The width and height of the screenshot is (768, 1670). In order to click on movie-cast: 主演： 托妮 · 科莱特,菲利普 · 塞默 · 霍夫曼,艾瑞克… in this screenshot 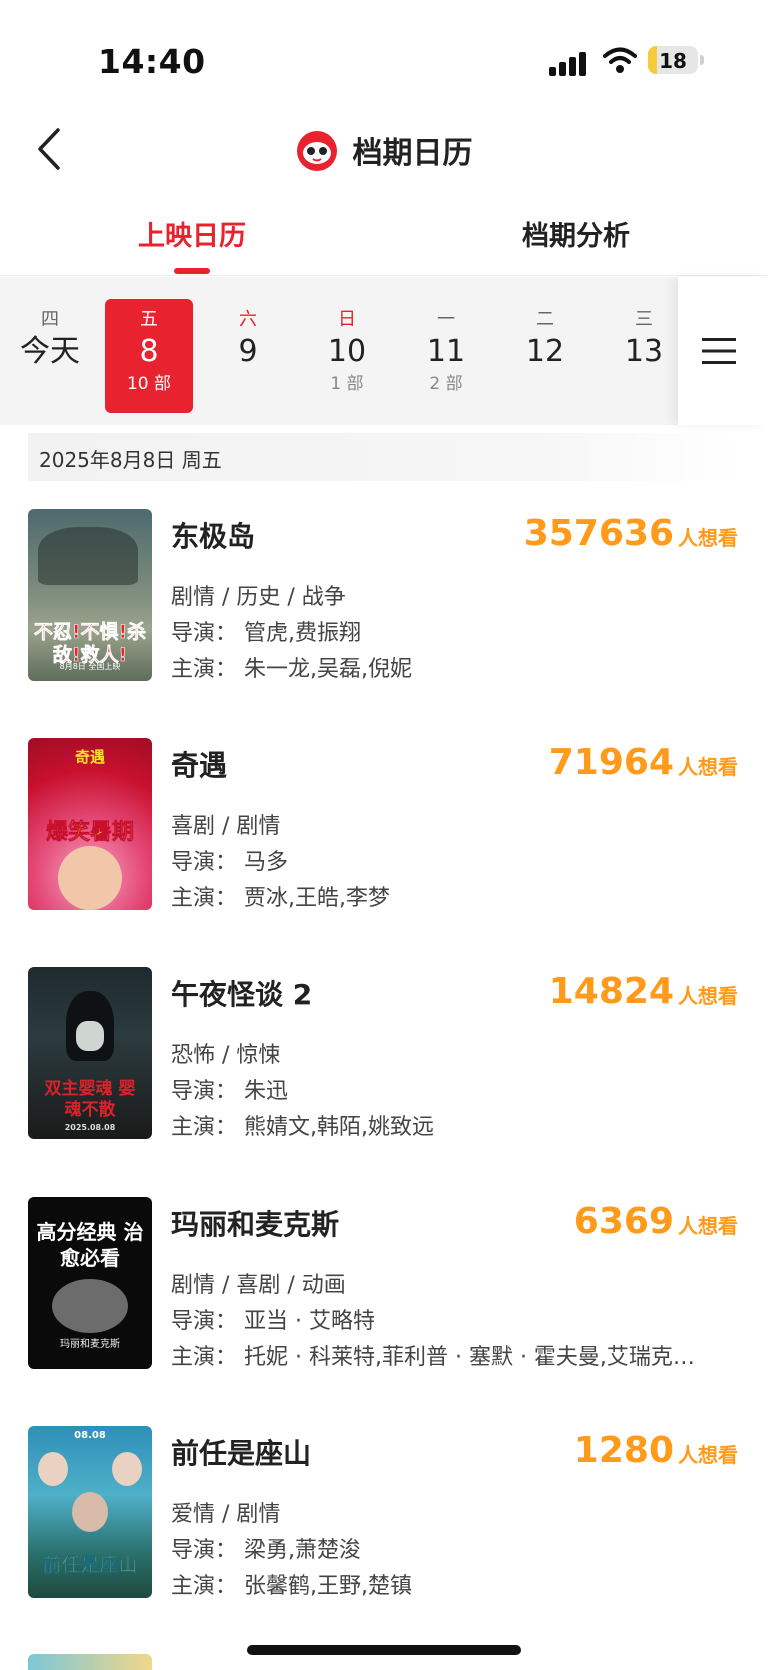, I will do `click(433, 1357)`.